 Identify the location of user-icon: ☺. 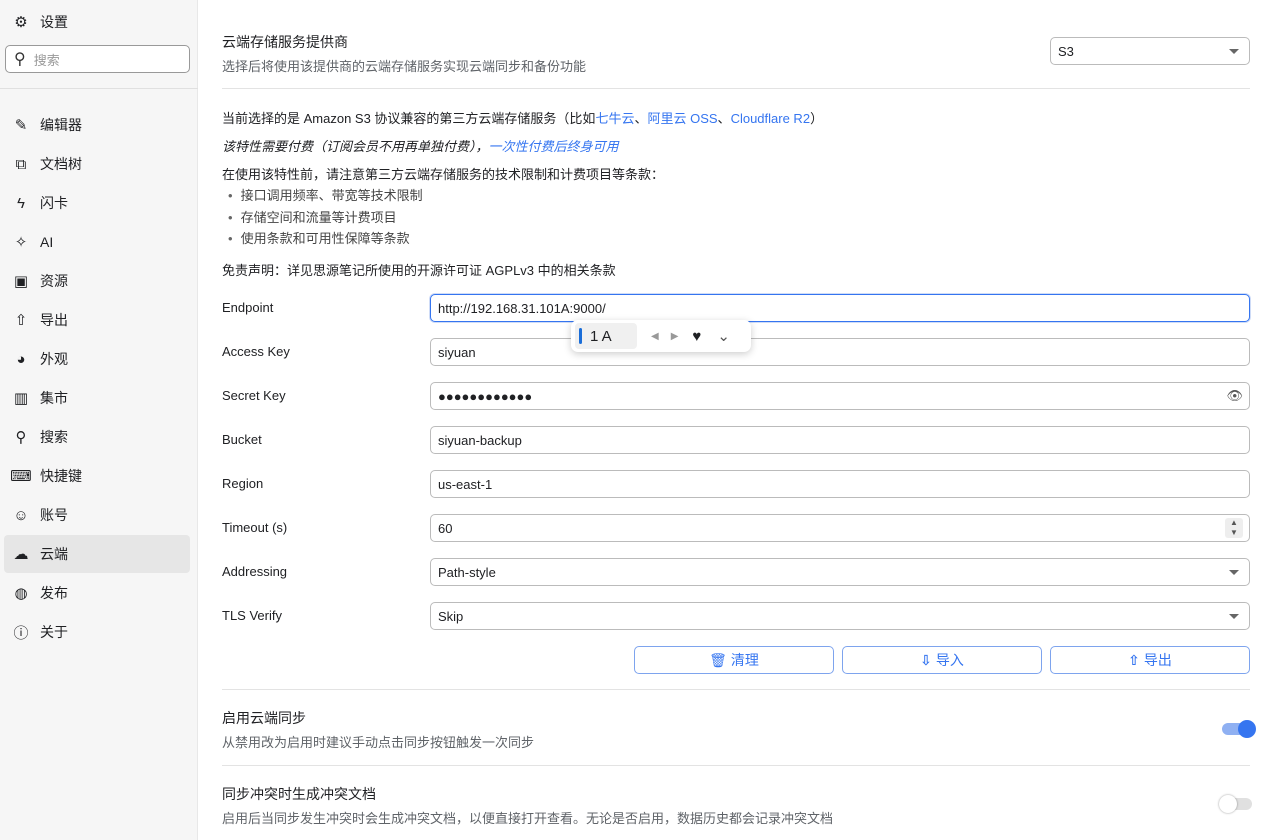
(21, 515).